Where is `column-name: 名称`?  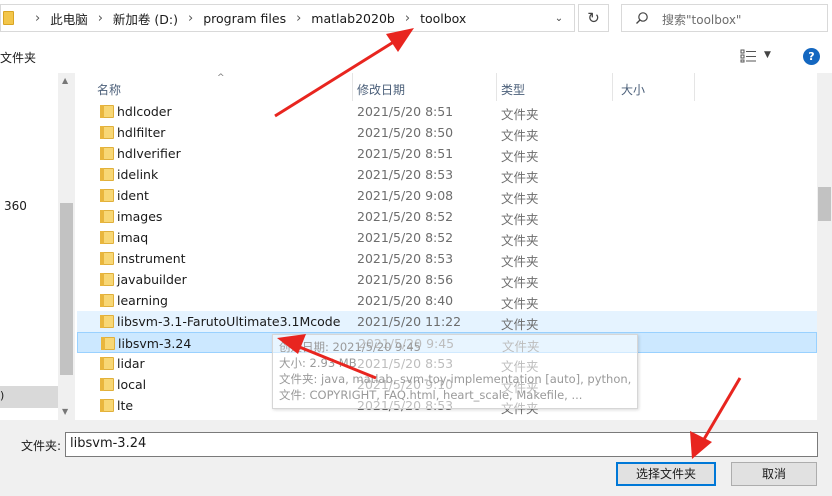 column-name: 名称 is located at coordinates (225, 87).